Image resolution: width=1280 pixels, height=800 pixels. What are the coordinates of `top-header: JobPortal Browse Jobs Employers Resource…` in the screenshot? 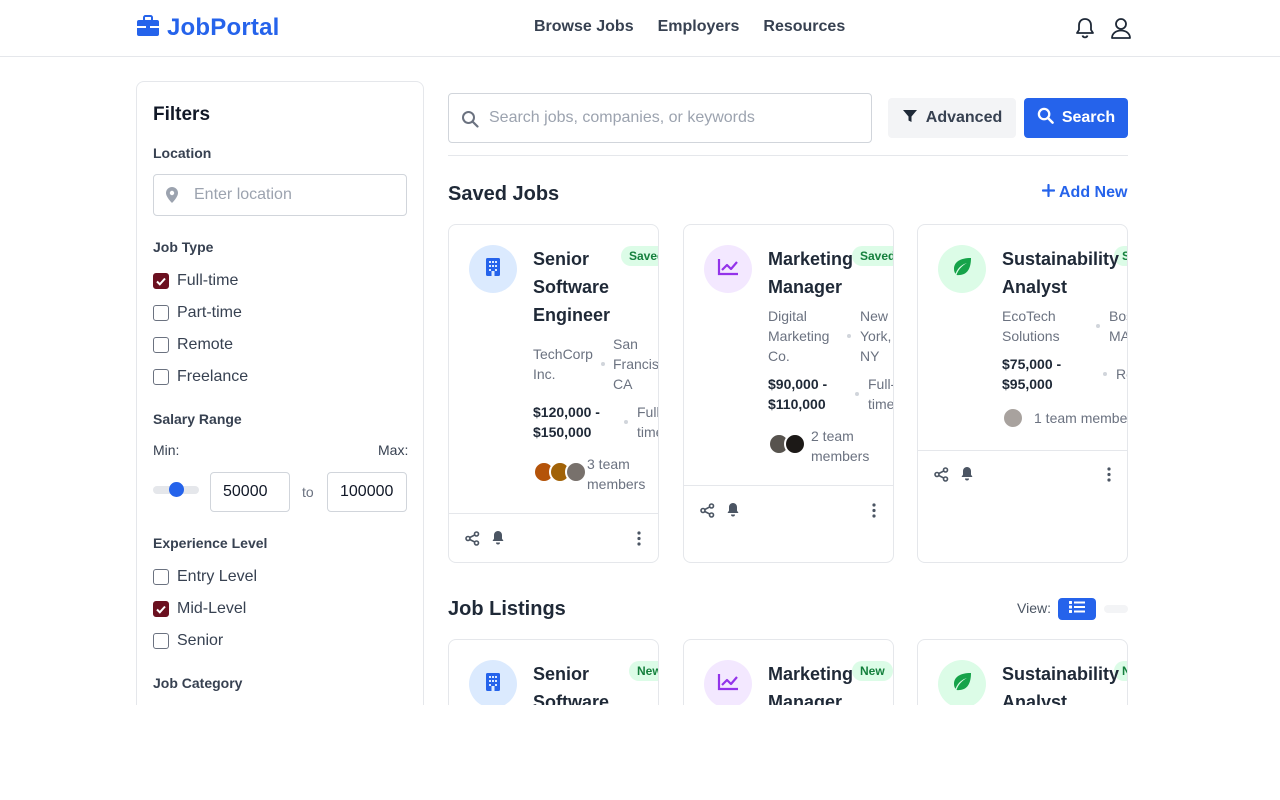 It's located at (640, 28).